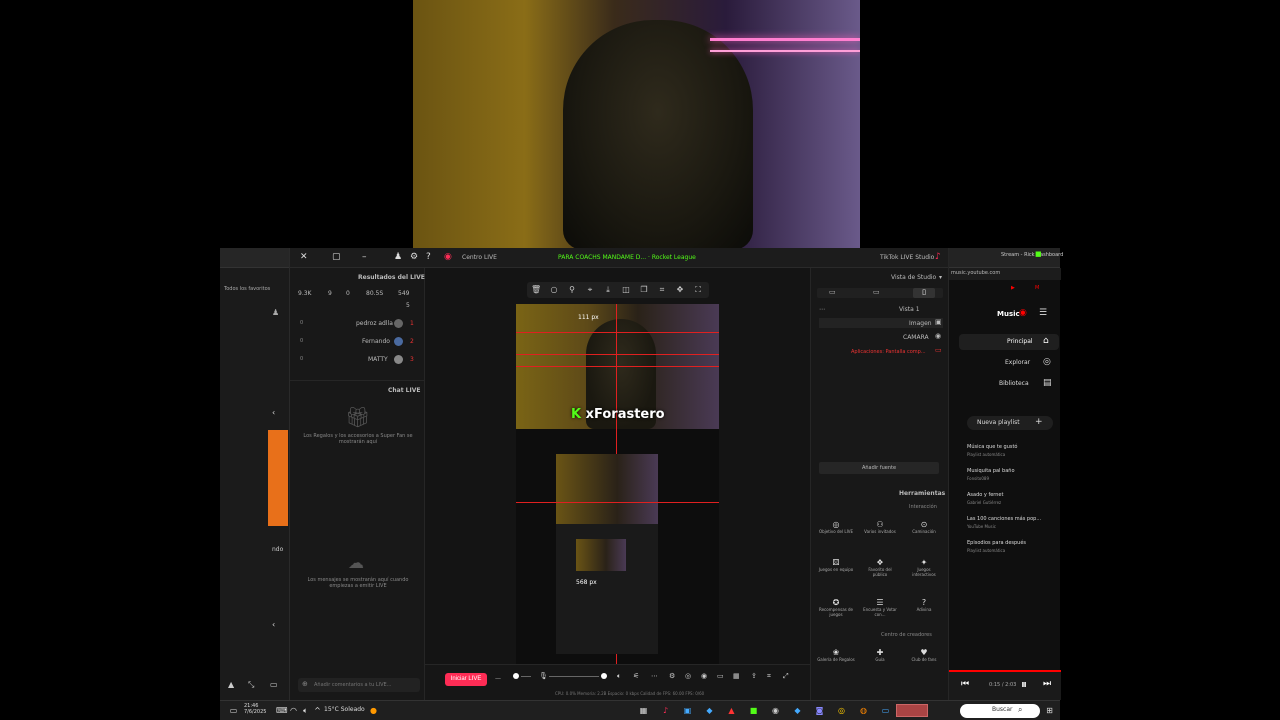  I want to click on mirror-icon: ◫, so click(626, 290).